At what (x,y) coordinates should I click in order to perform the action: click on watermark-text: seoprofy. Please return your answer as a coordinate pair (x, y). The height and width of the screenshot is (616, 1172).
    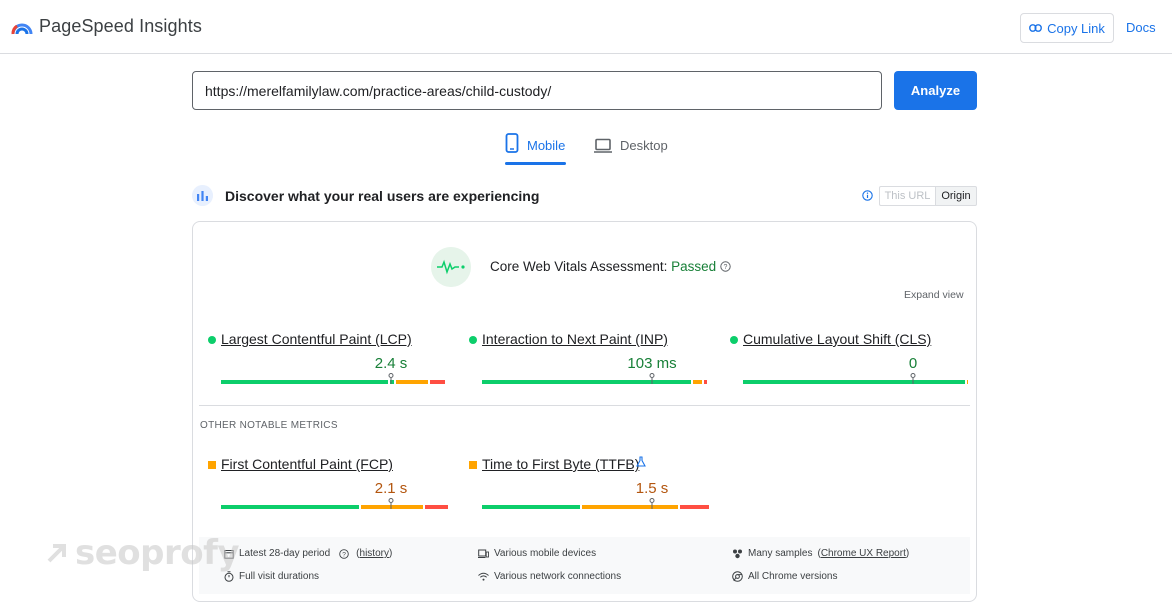
    Looking at the image, I should click on (157, 553).